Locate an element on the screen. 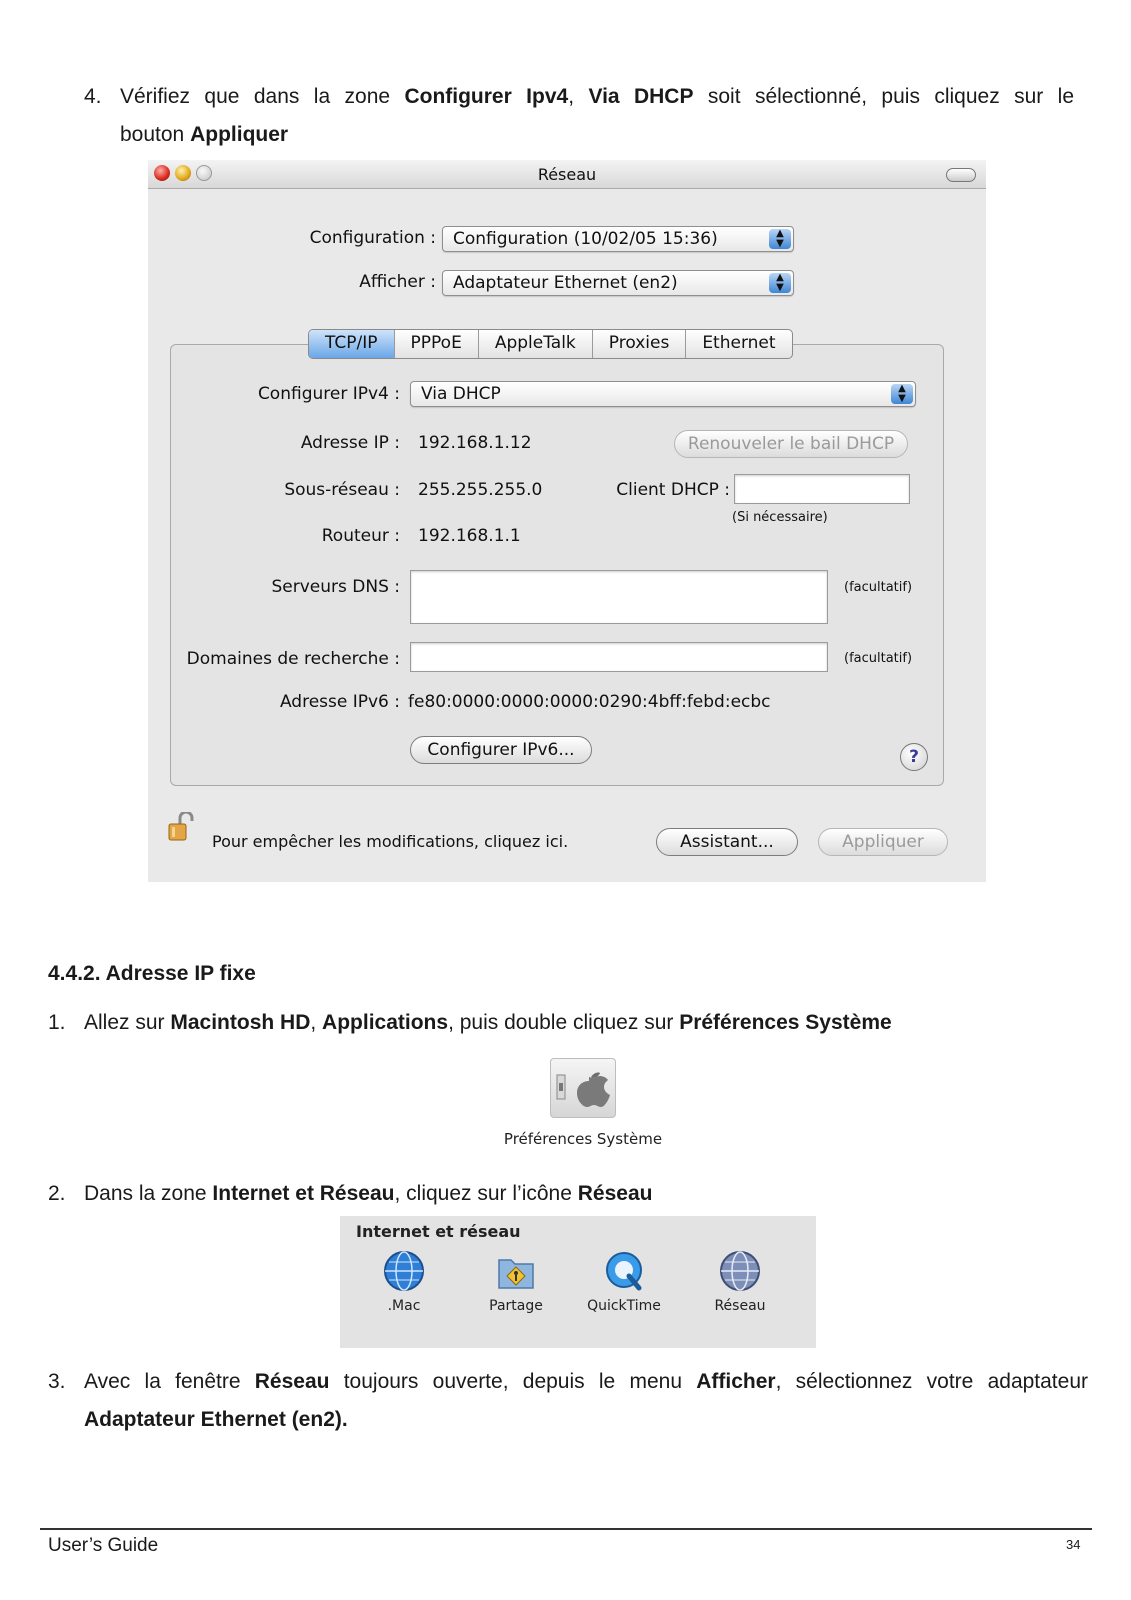  step-text: , sélectionnez votre adaptateur is located at coordinates (931, 1381).